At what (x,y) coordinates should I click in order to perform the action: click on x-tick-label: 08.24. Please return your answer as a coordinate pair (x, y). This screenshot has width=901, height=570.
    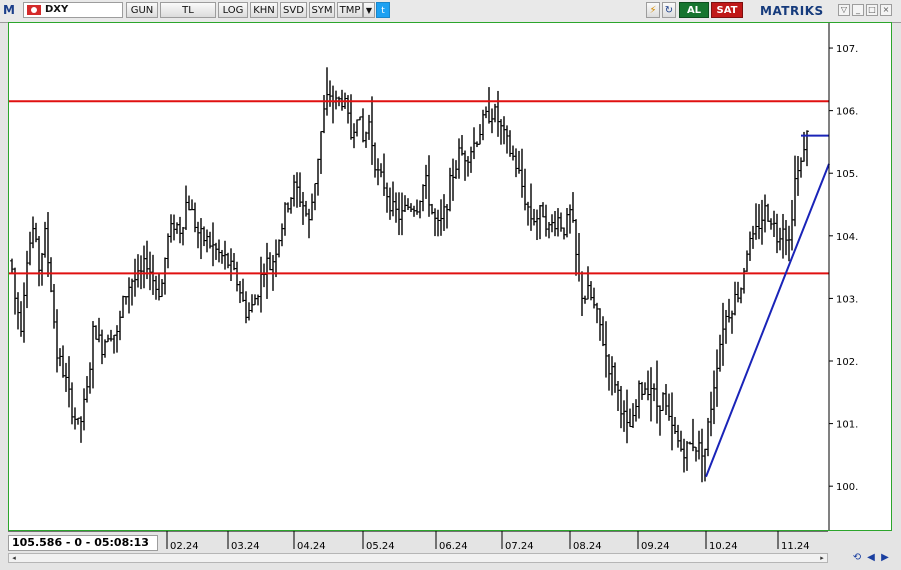
    Looking at the image, I should click on (587, 546).